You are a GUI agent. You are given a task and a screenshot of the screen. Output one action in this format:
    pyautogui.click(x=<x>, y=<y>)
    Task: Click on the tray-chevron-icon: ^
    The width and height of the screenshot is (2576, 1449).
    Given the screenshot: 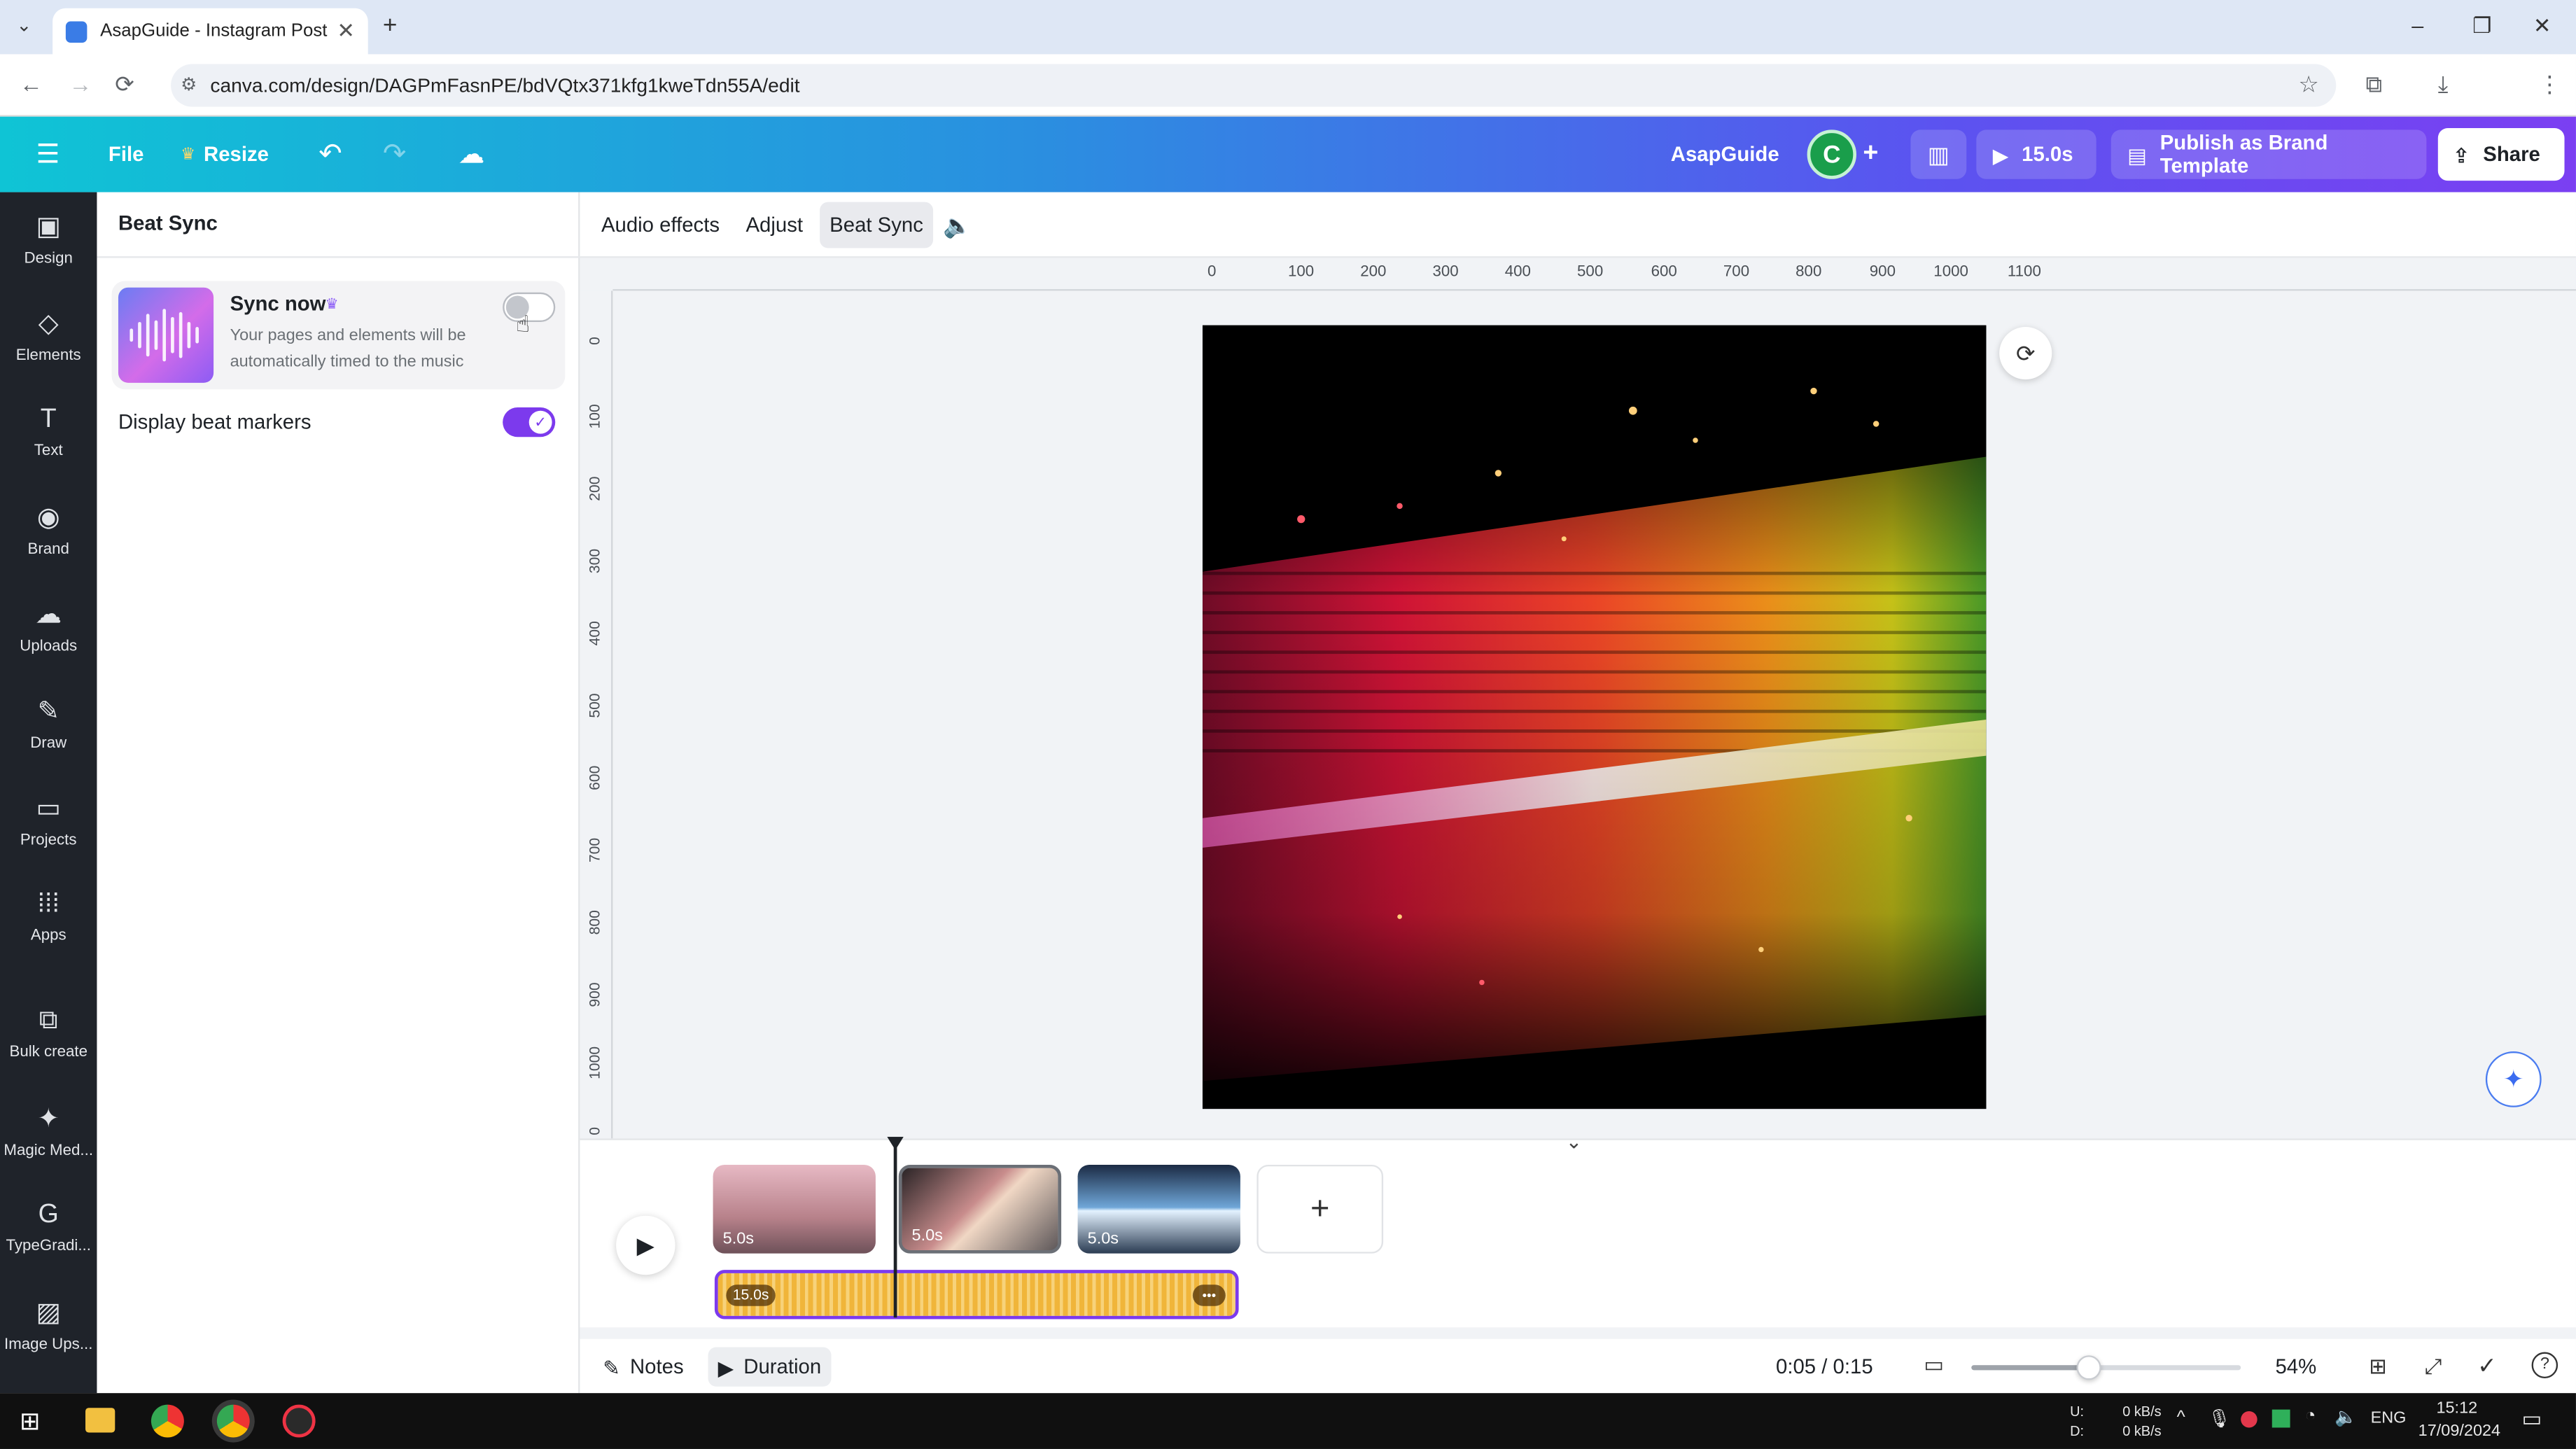 What is the action you would take?
    pyautogui.click(x=2181, y=1417)
    